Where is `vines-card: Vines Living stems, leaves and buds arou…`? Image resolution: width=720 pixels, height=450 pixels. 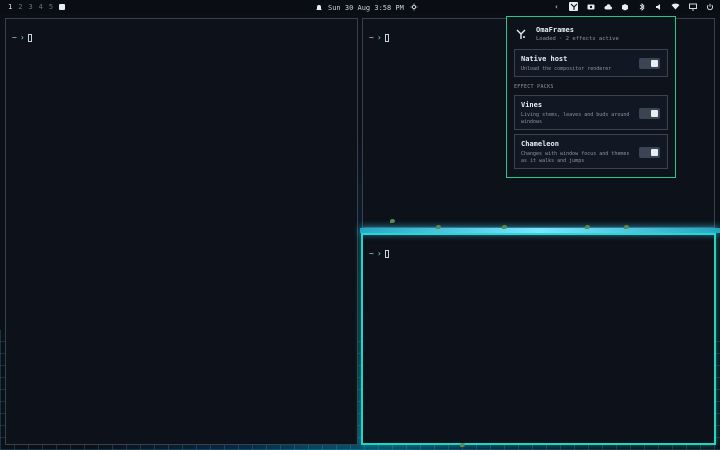
vines-card: Vines Living stems, leaves and buds arou… is located at coordinates (591, 112).